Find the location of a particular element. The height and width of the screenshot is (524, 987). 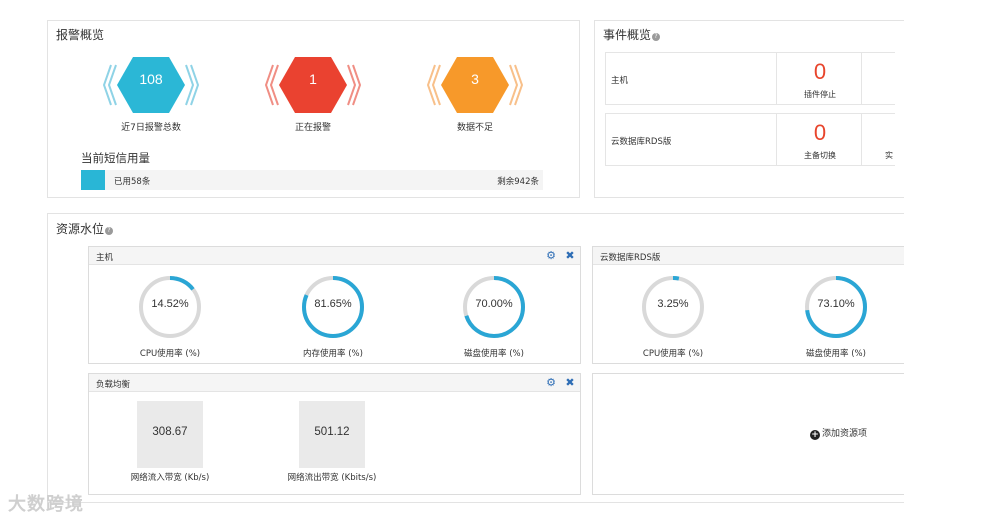

events-overview-title: 事件概览? is located at coordinates (632, 34).